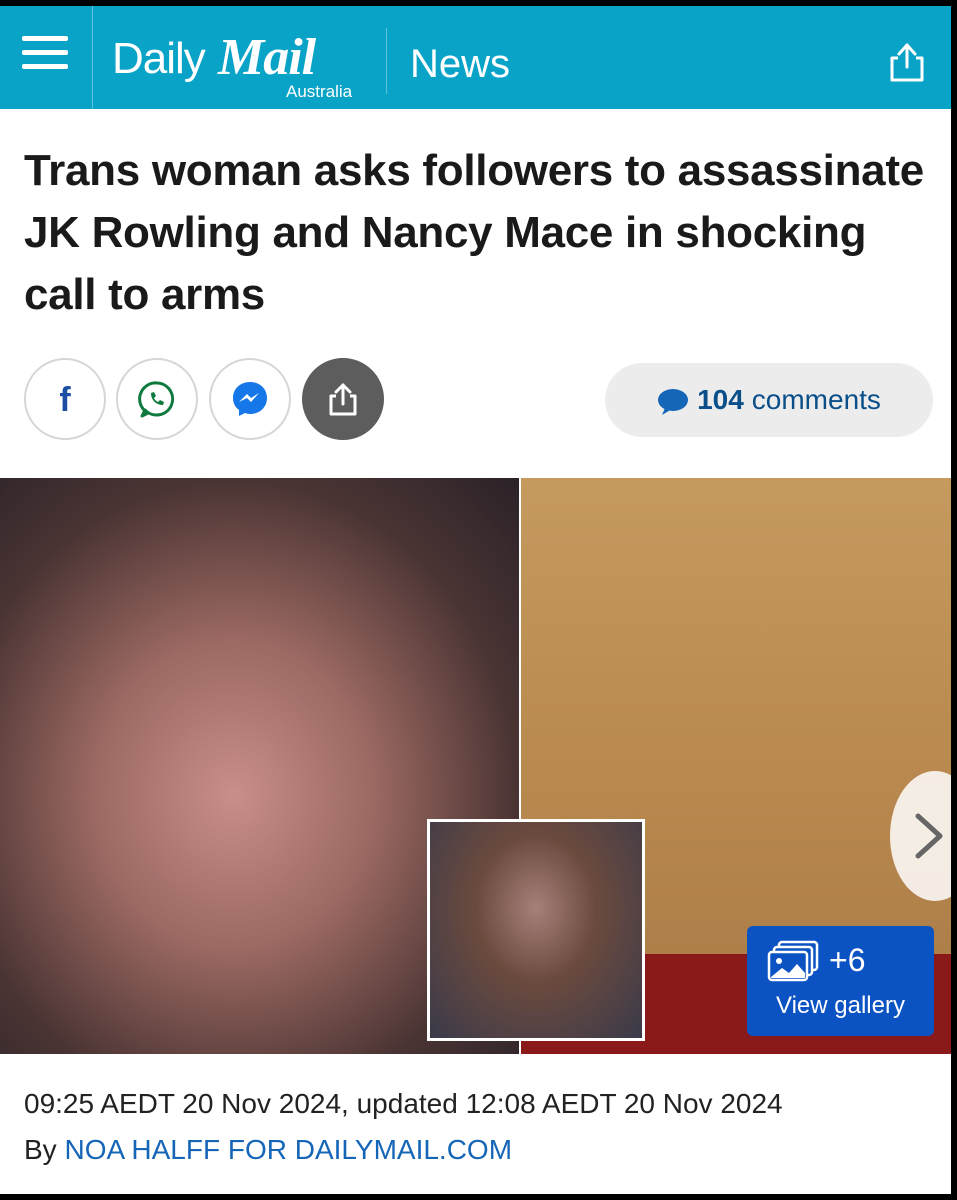  What do you see at coordinates (319, 91) in the screenshot?
I see `logo-region: Australia` at bounding box center [319, 91].